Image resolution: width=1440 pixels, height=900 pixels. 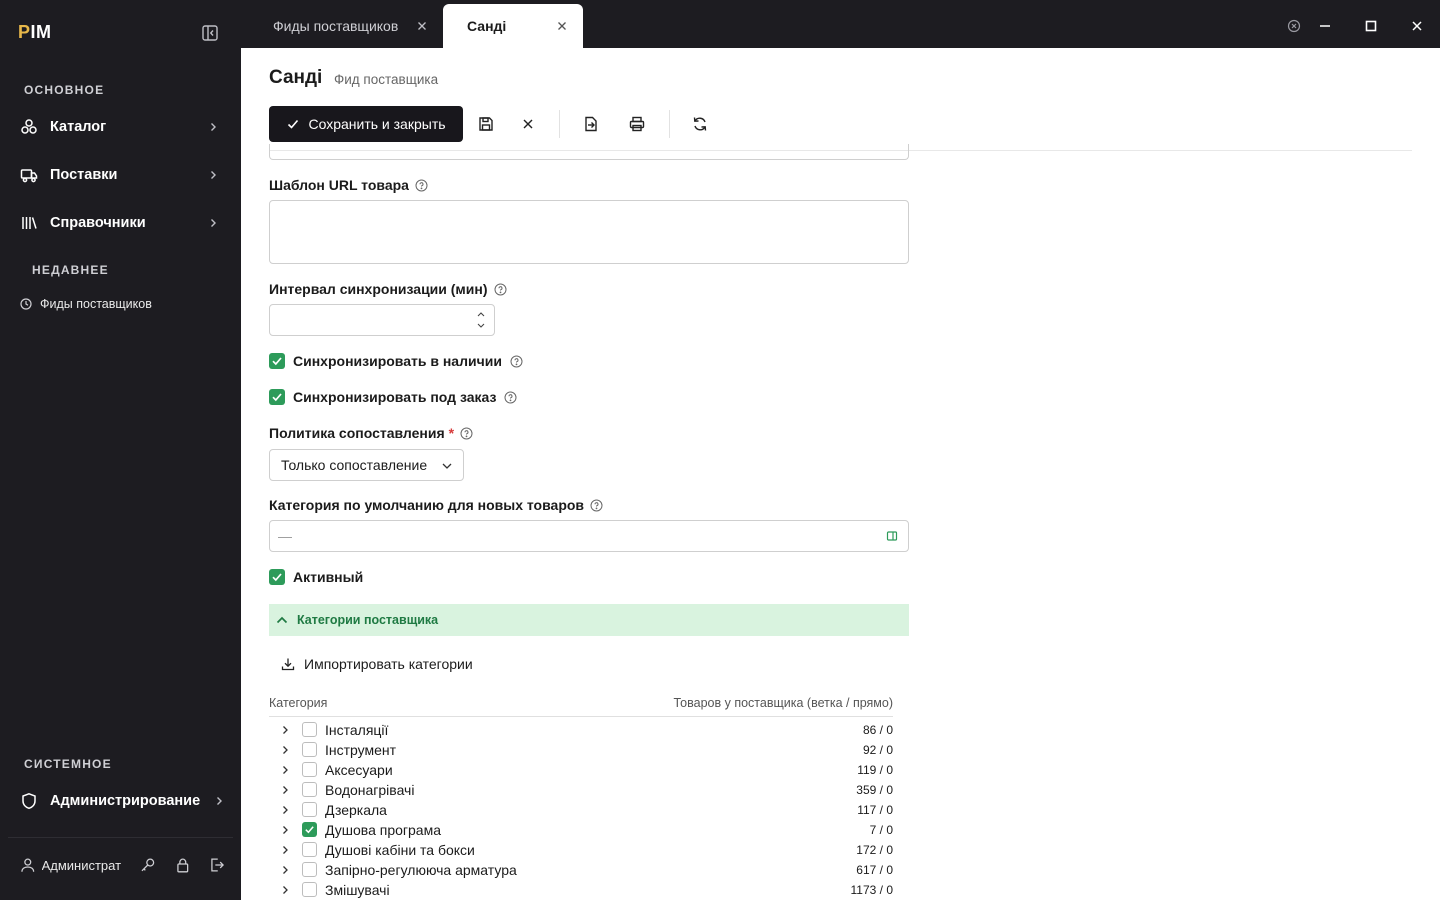 What do you see at coordinates (354, 465) in the screenshot?
I see `matching-policy-value: Только сопоставление` at bounding box center [354, 465].